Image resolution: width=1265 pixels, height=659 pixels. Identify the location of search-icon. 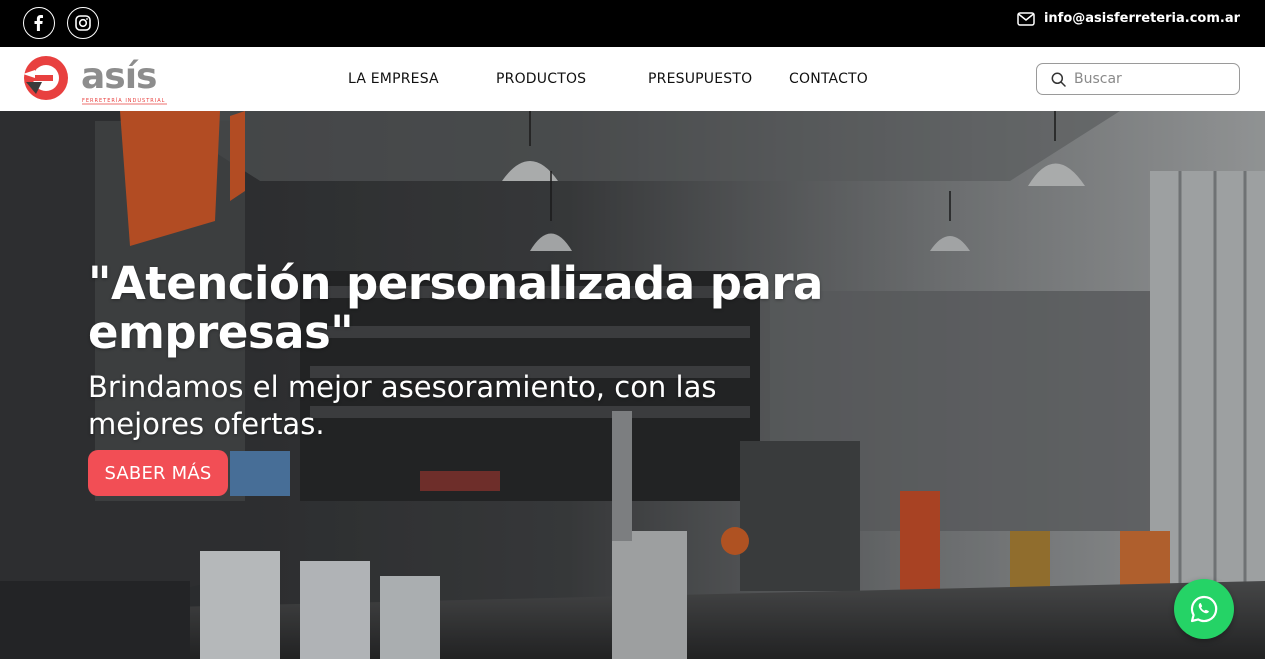
(1058, 79).